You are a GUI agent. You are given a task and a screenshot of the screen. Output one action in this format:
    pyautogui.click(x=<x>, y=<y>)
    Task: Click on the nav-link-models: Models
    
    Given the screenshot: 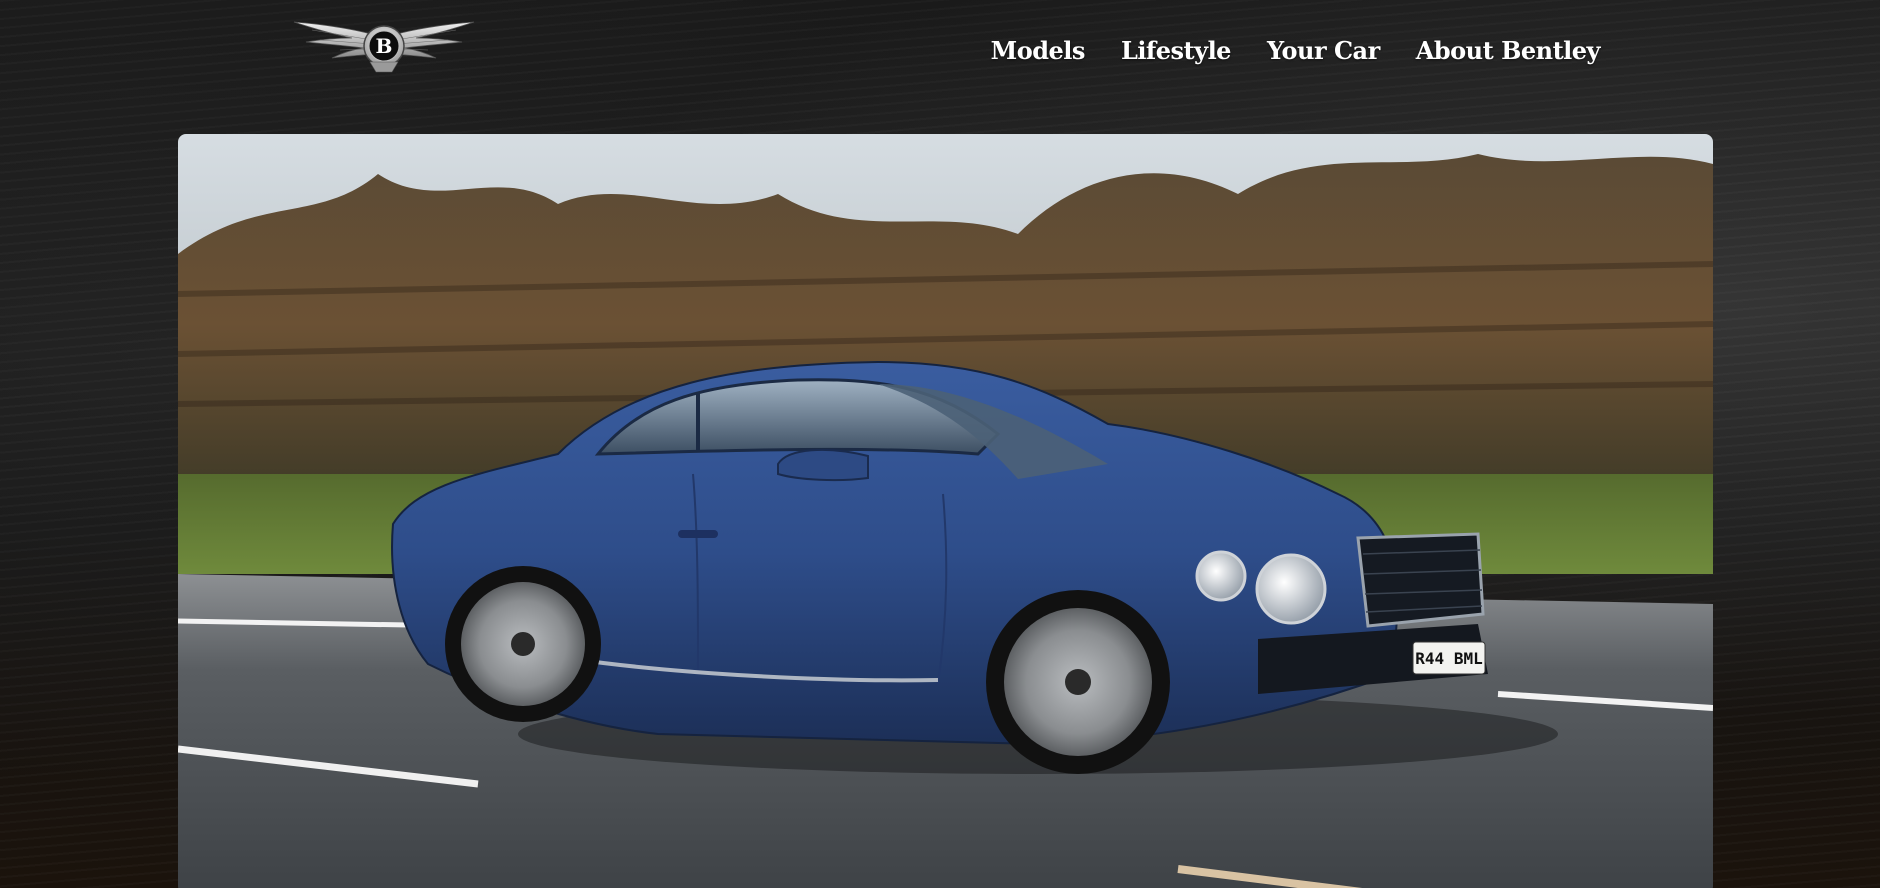 What is the action you would take?
    pyautogui.click(x=1038, y=50)
    